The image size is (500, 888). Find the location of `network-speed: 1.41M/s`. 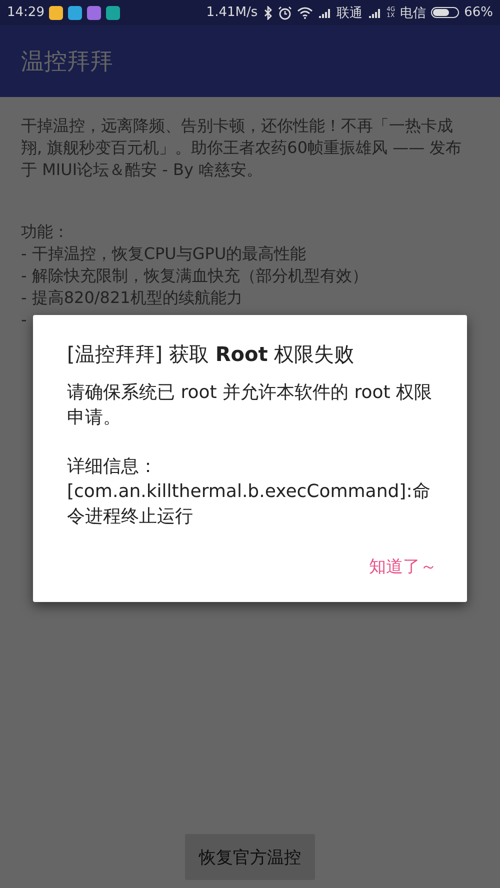

network-speed: 1.41M/s is located at coordinates (232, 12).